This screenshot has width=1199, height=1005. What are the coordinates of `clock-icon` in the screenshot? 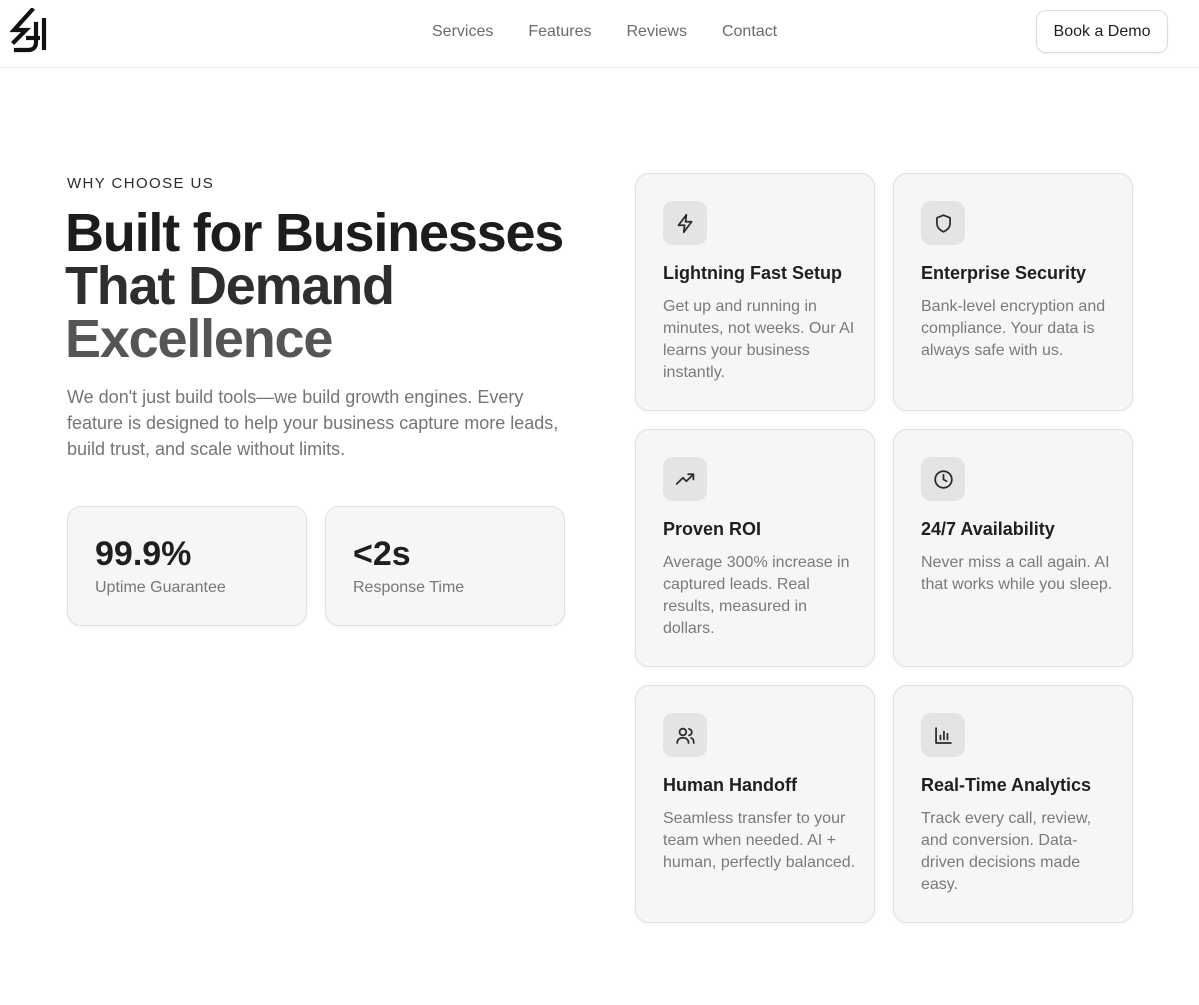 It's located at (943, 479).